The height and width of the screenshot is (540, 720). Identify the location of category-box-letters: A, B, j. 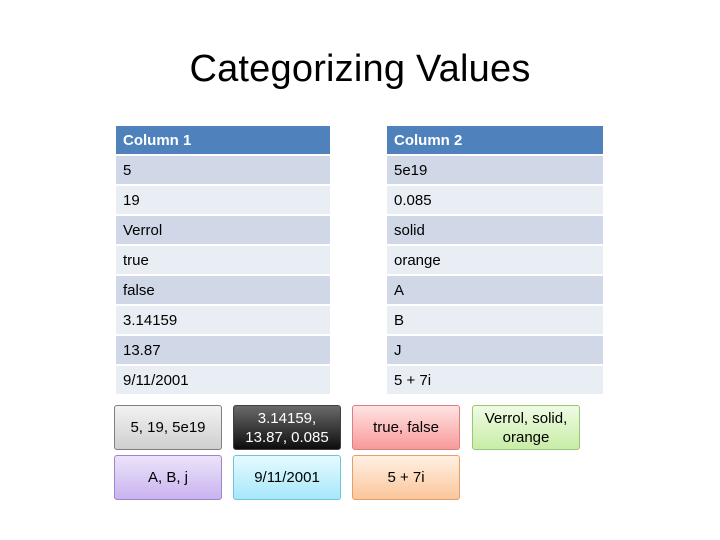
(168, 477).